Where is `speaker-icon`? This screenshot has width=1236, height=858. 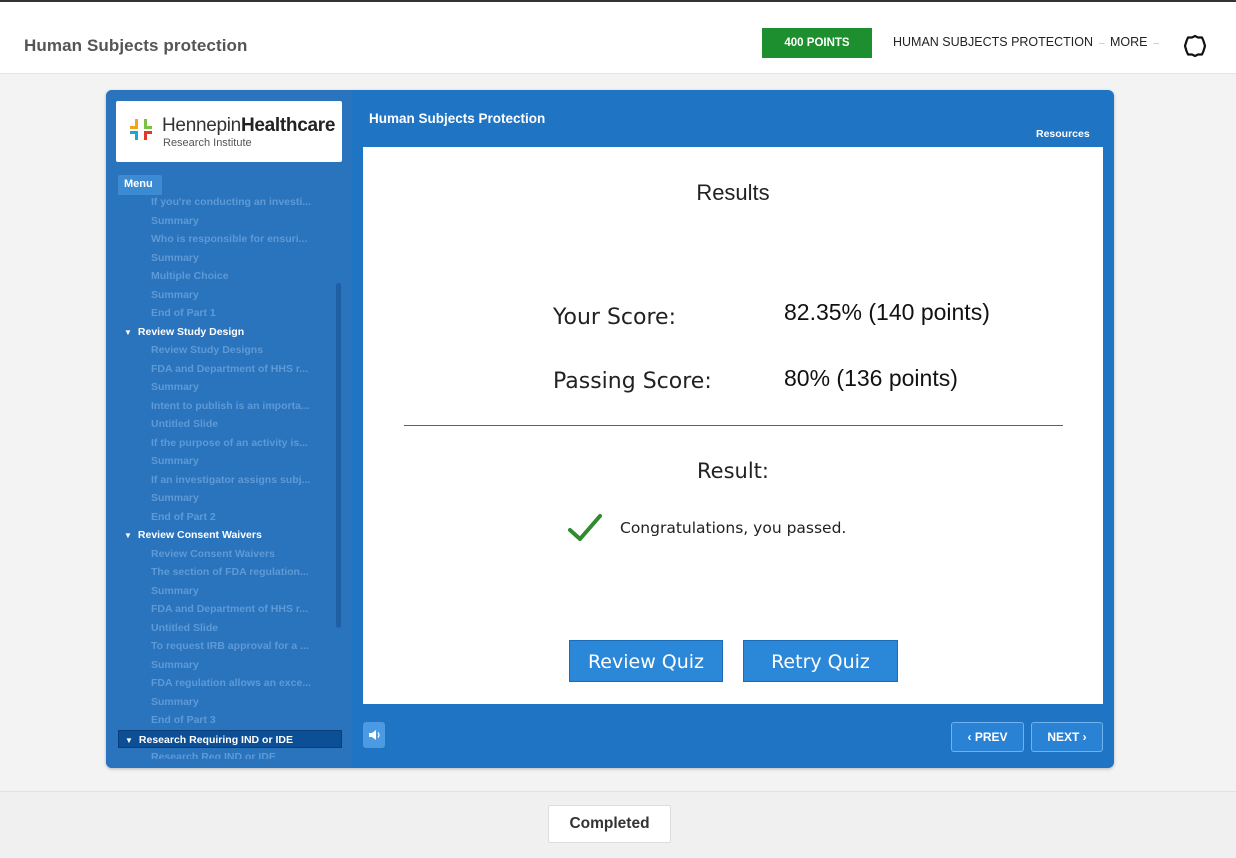 speaker-icon is located at coordinates (374, 735).